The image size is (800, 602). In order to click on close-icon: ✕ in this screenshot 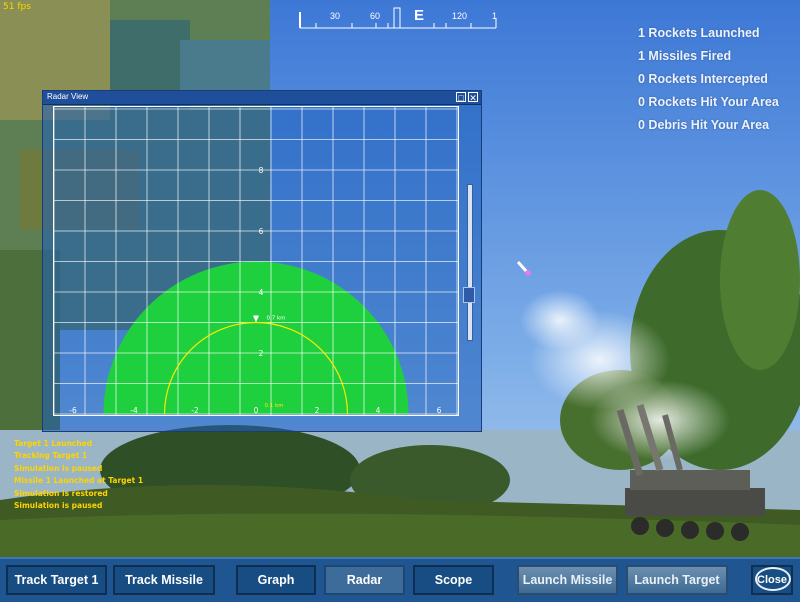, I will do `click(473, 97)`.